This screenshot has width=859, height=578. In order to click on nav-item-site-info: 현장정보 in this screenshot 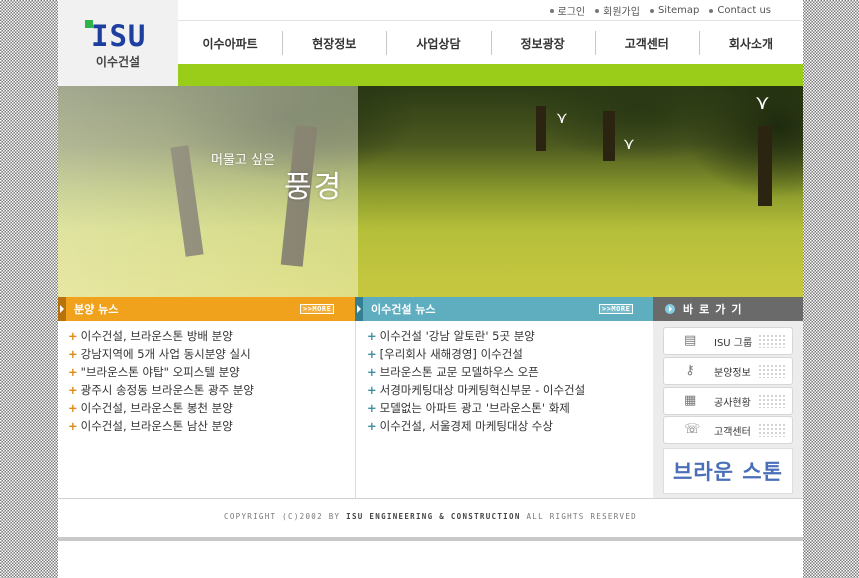, I will do `click(334, 42)`.